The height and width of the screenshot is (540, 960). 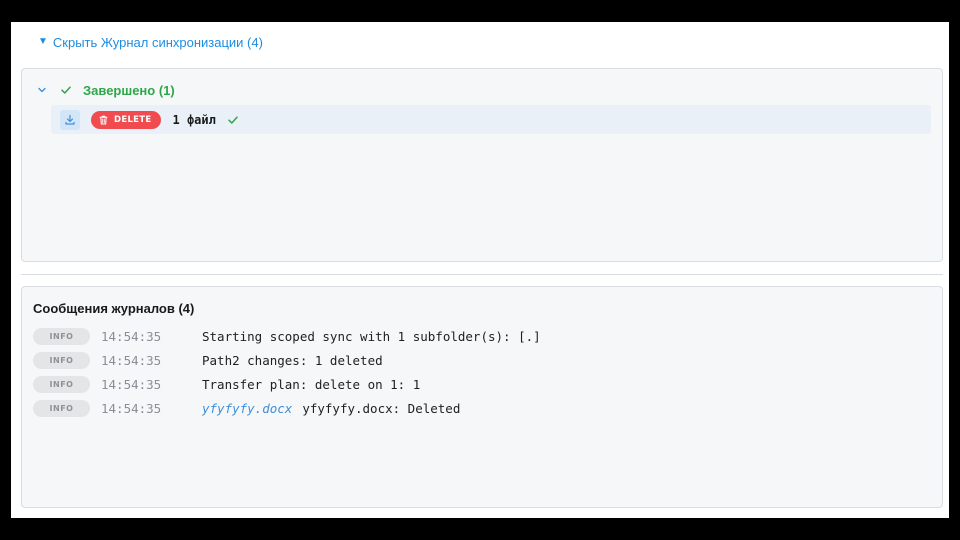 What do you see at coordinates (491, 119) in the screenshot?
I see `file-operation-row: DELETE 1 файл` at bounding box center [491, 119].